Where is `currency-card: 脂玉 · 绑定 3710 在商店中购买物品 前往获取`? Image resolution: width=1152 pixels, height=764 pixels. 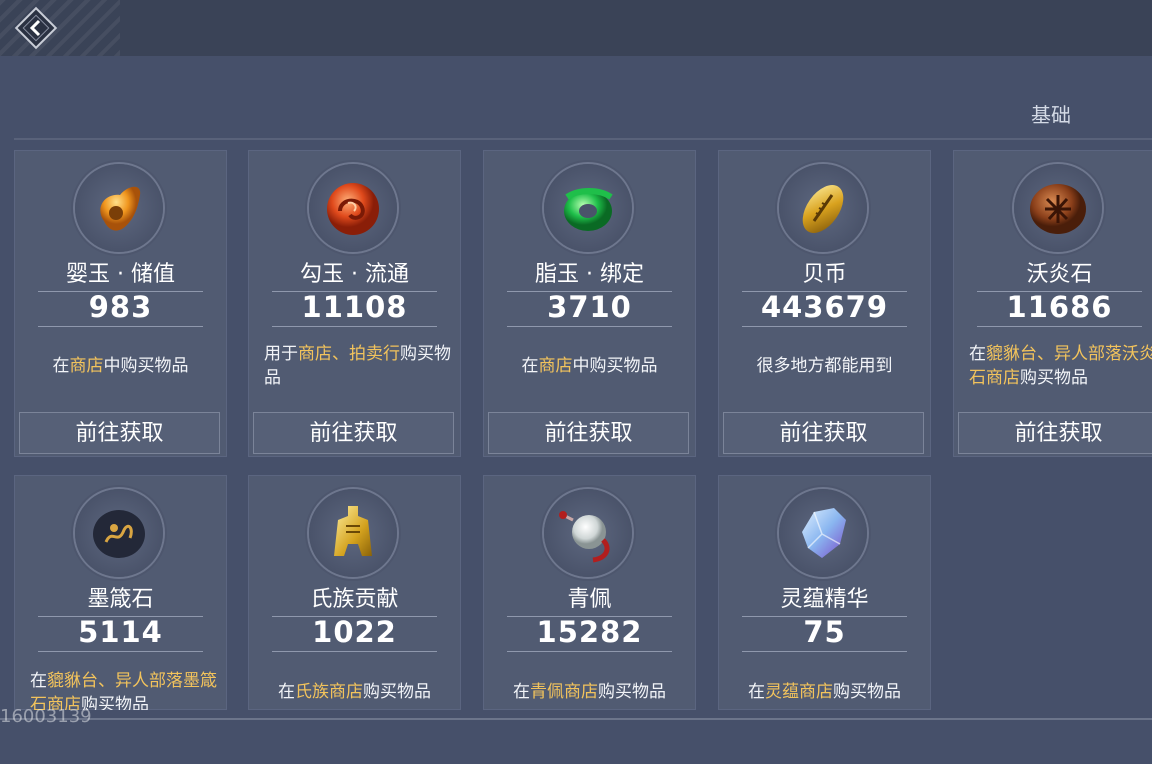
currency-card: 脂玉 · 绑定 3710 在商店中购买物品 前往获取 is located at coordinates (589, 303).